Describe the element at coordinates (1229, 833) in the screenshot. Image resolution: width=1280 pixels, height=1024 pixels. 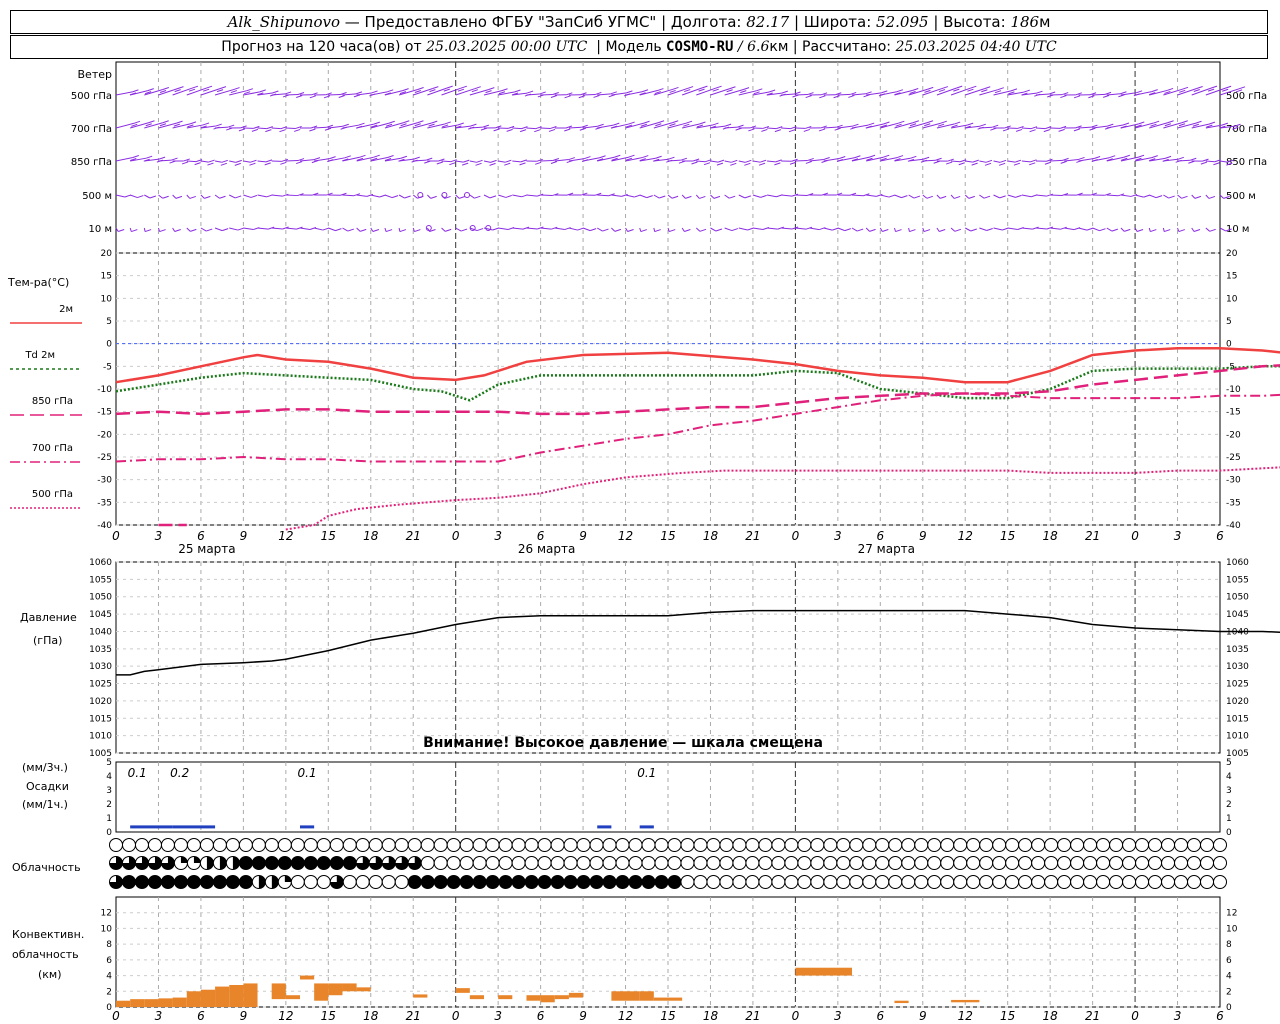
I see `precip-ytick-right: 0` at that location.